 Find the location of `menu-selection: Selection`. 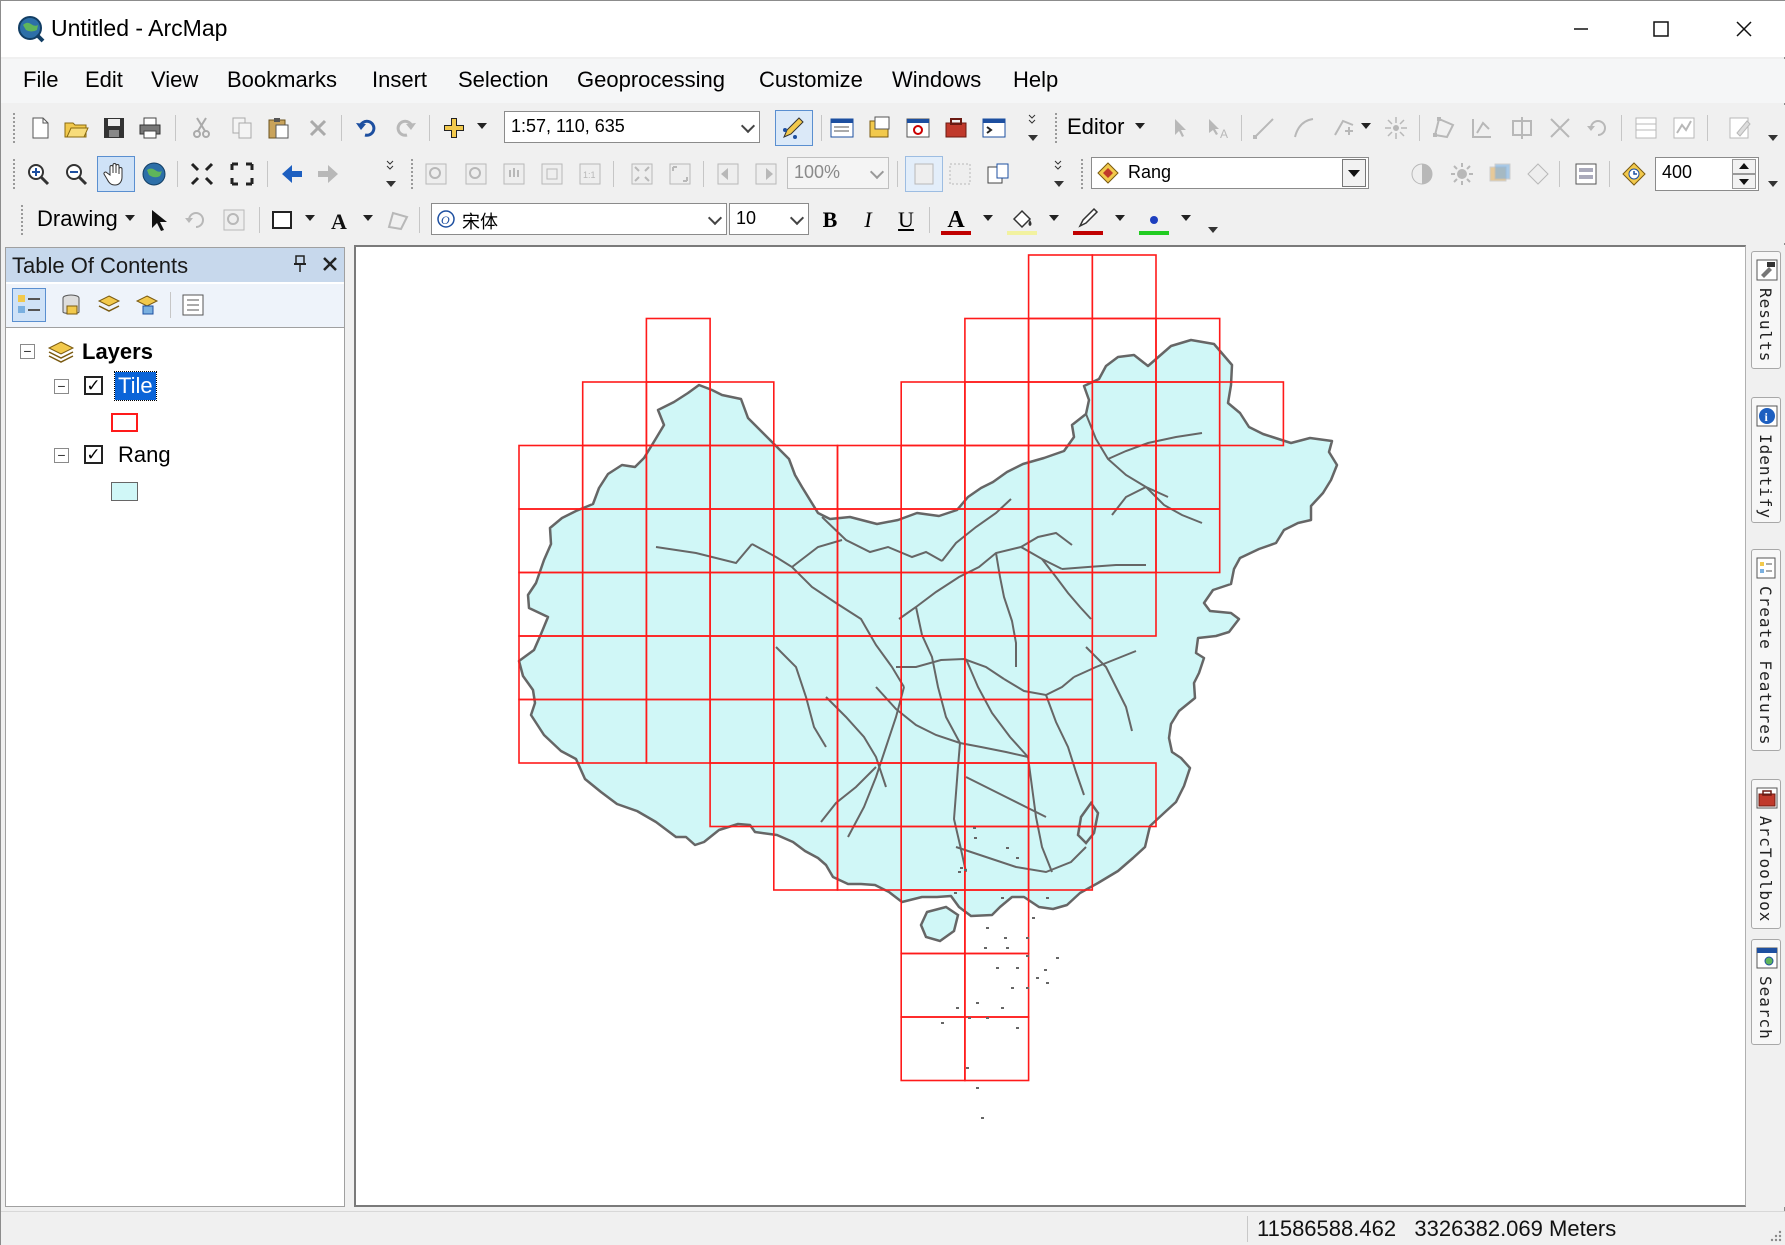

menu-selection: Selection is located at coordinates (503, 80).